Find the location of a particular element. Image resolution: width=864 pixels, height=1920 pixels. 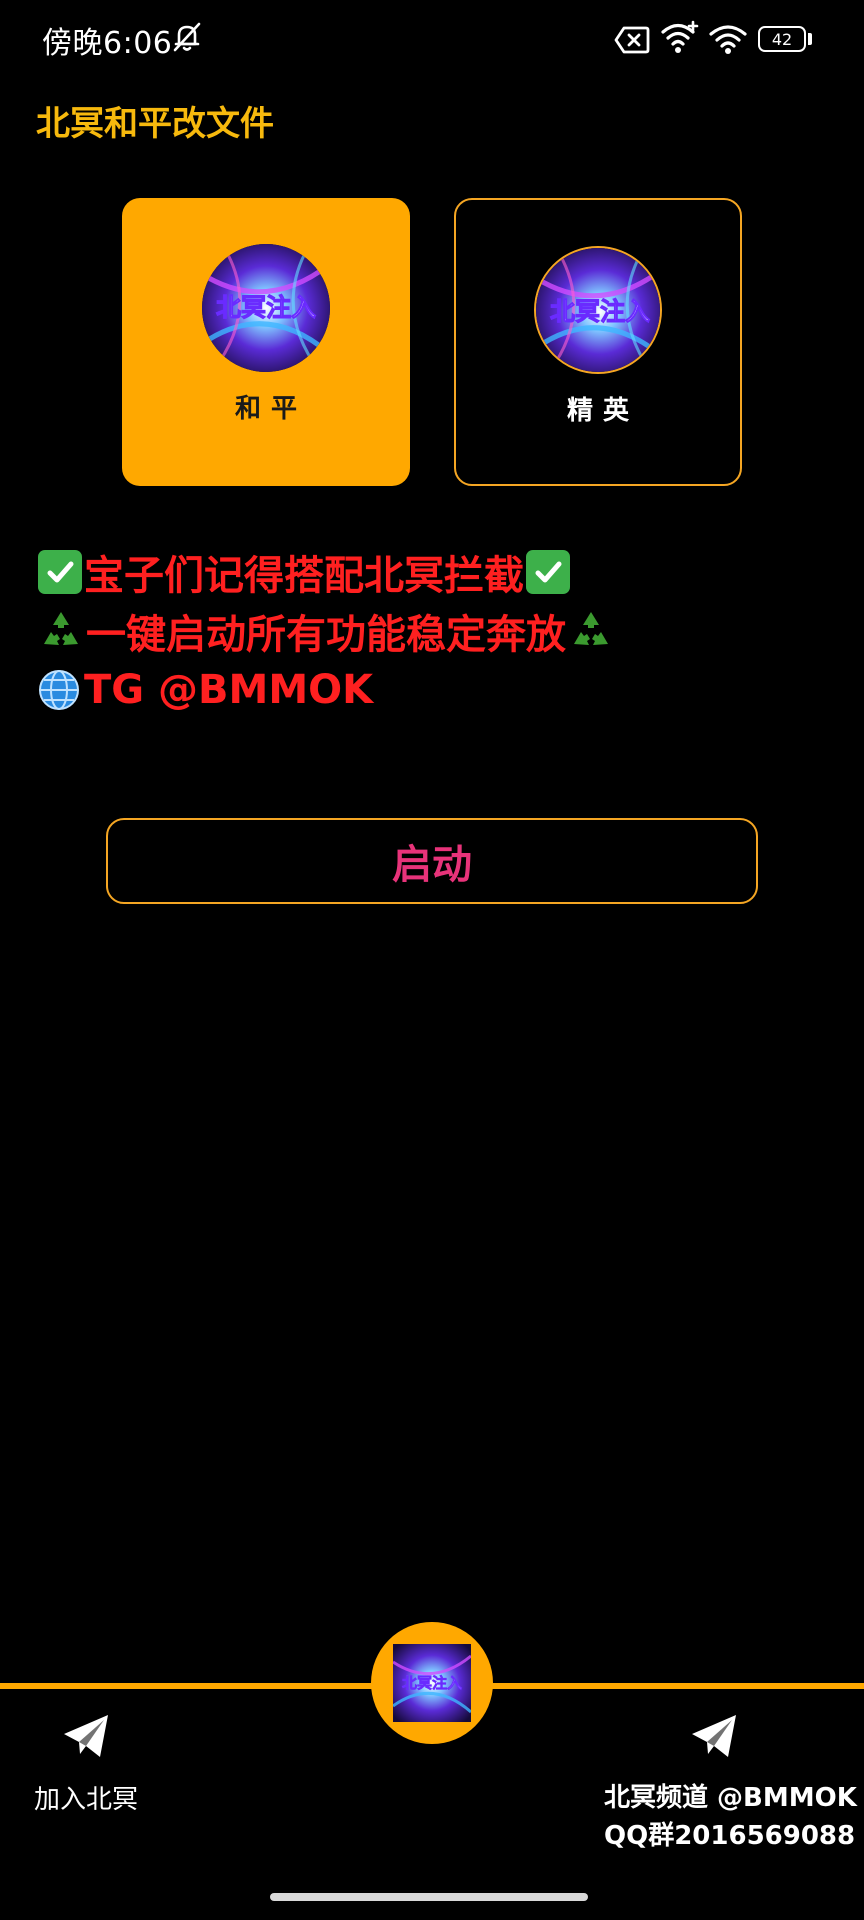

battery-level: 42 is located at coordinates (782, 39).